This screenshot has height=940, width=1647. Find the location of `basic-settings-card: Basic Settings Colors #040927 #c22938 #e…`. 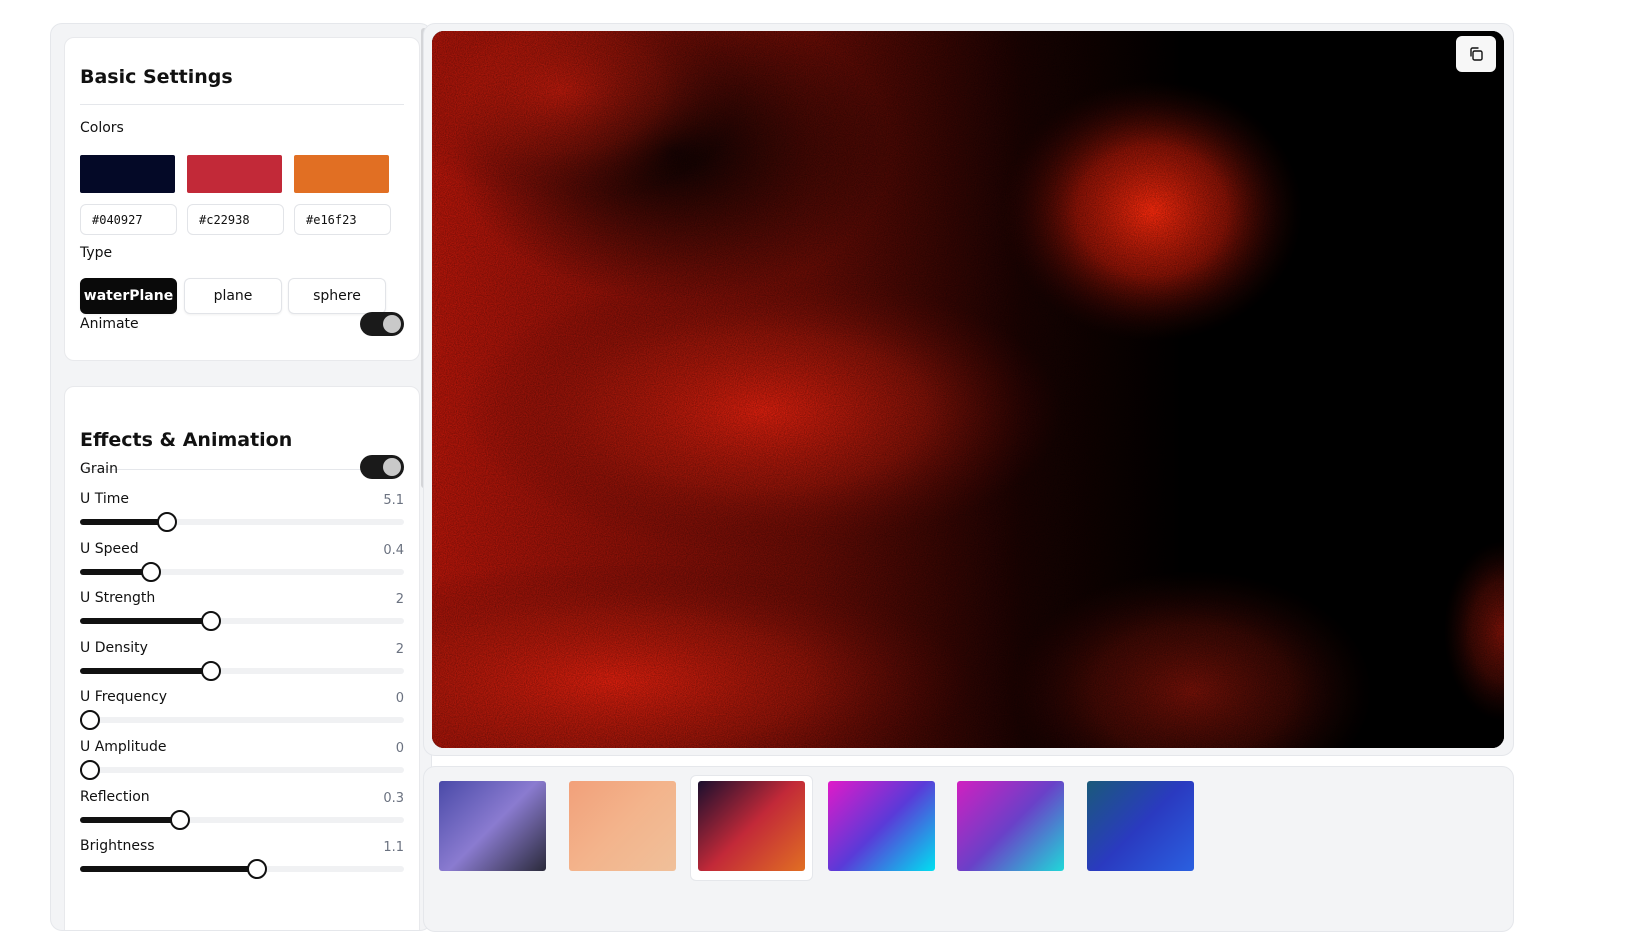

basic-settings-card: Basic Settings Colors #040927 #c22938 #e… is located at coordinates (242, 199).